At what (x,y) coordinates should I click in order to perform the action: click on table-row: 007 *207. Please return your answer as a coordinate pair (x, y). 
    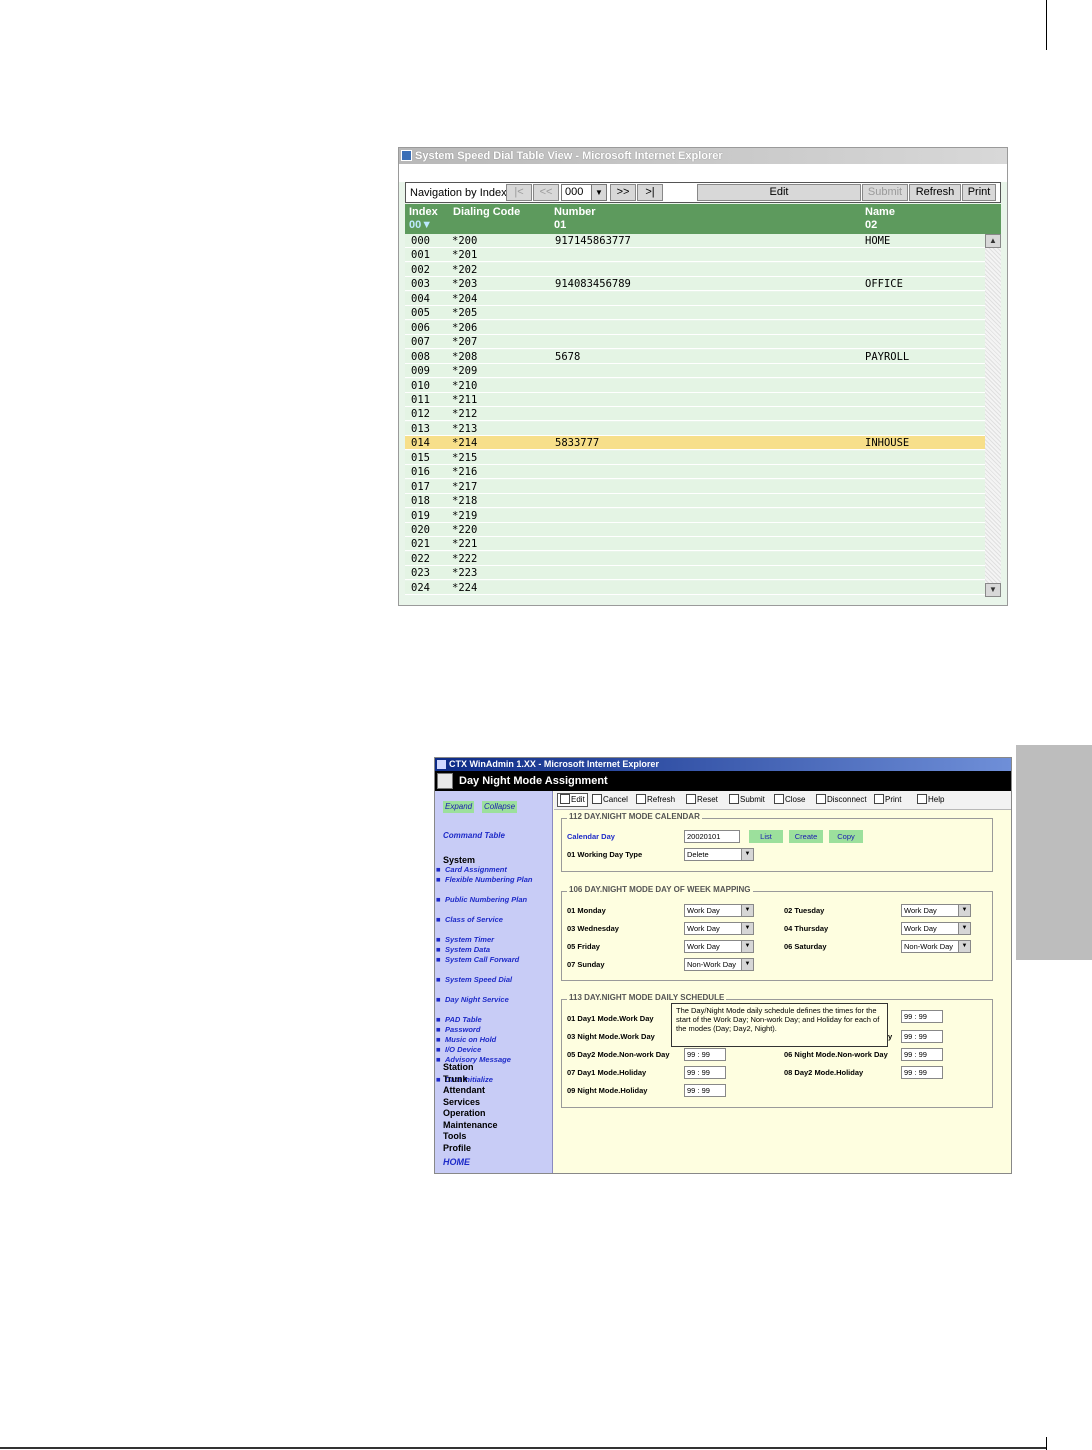
    Looking at the image, I should click on (695, 342).